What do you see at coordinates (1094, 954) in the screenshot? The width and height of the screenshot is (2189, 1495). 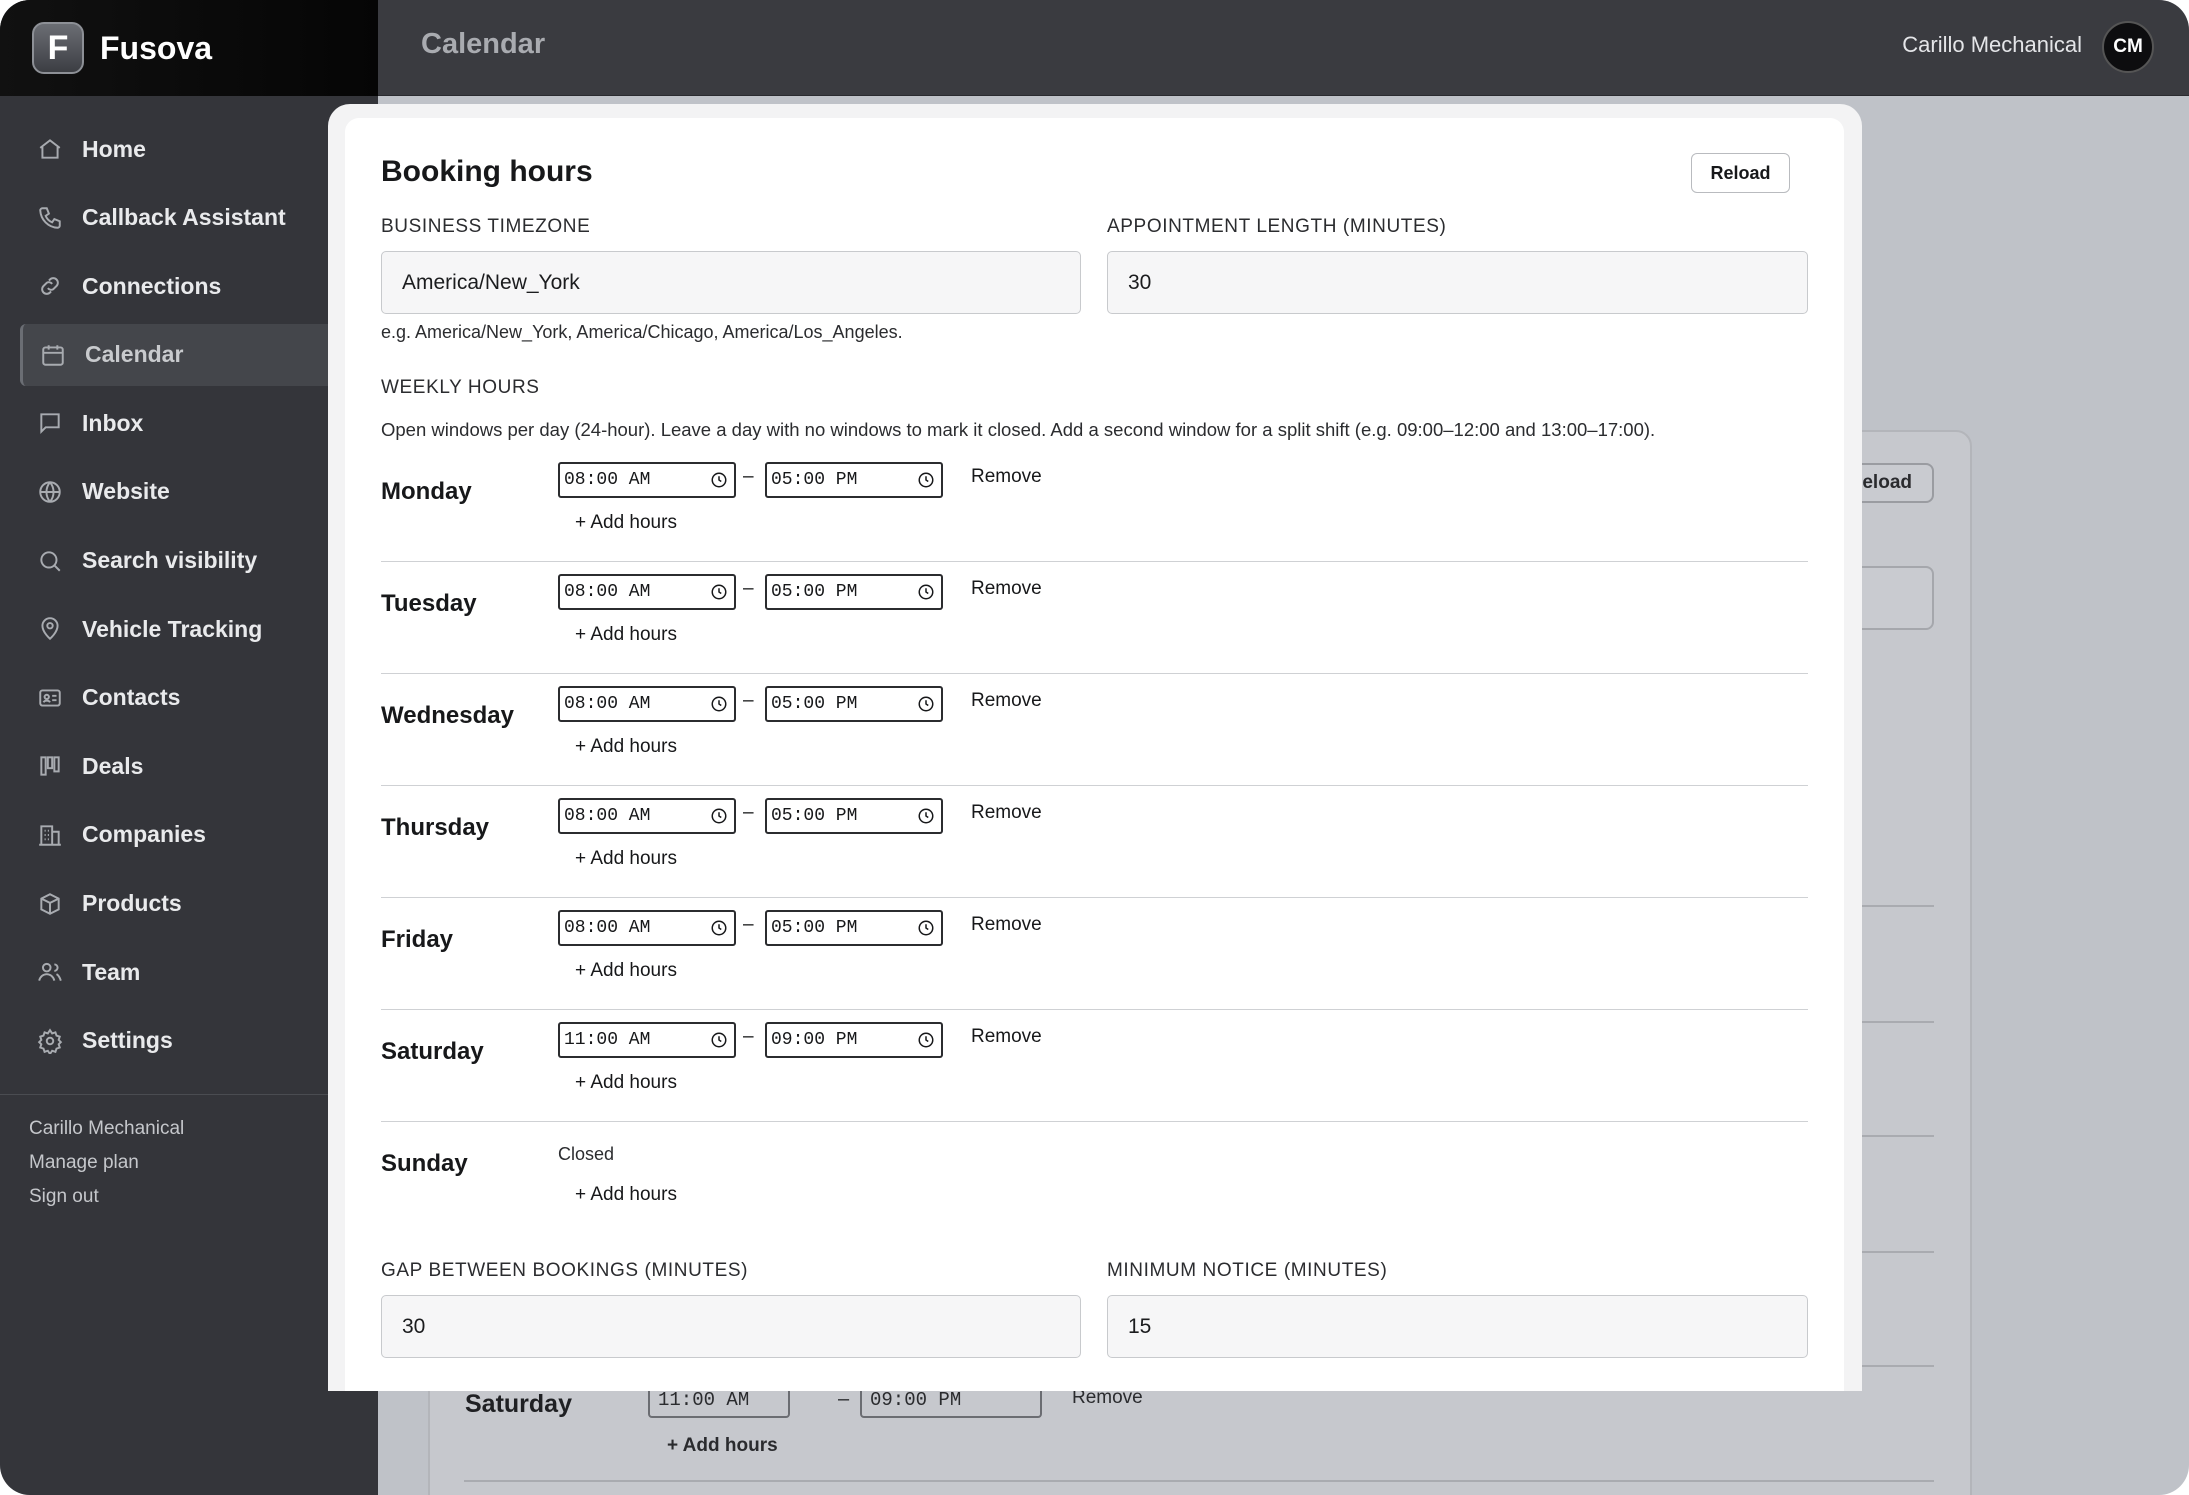 I see `day-row-friday: Friday 08:00 AM –05:00 PM Remove + Add hours` at bounding box center [1094, 954].